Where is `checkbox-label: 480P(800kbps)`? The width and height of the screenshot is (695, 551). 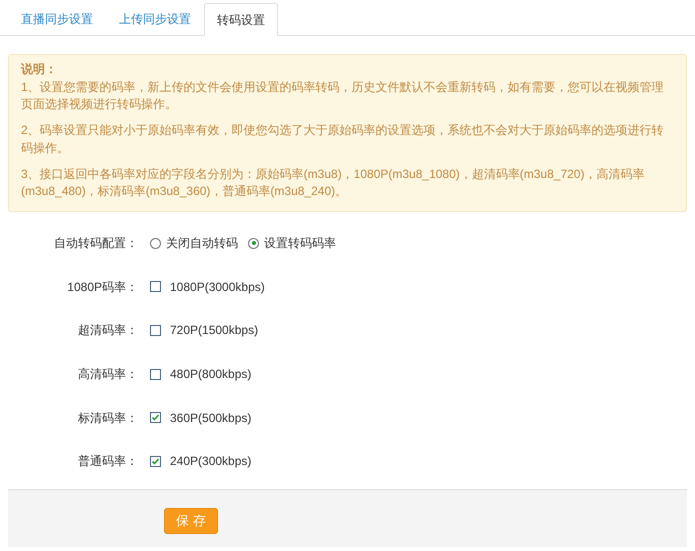
checkbox-label: 480P(800kbps) is located at coordinates (211, 374).